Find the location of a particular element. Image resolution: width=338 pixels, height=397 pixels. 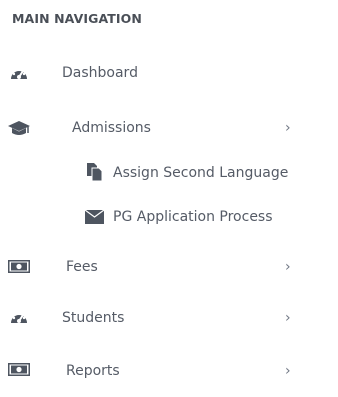

sidebar-item-fees: Fees › is located at coordinates (169, 267).